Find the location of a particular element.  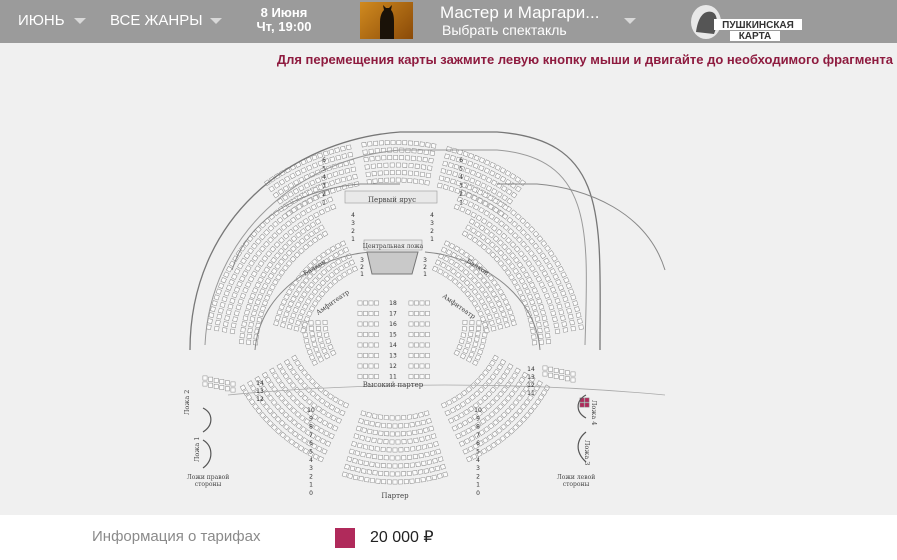

month-select: ИЮНЬ is located at coordinates (41, 20).